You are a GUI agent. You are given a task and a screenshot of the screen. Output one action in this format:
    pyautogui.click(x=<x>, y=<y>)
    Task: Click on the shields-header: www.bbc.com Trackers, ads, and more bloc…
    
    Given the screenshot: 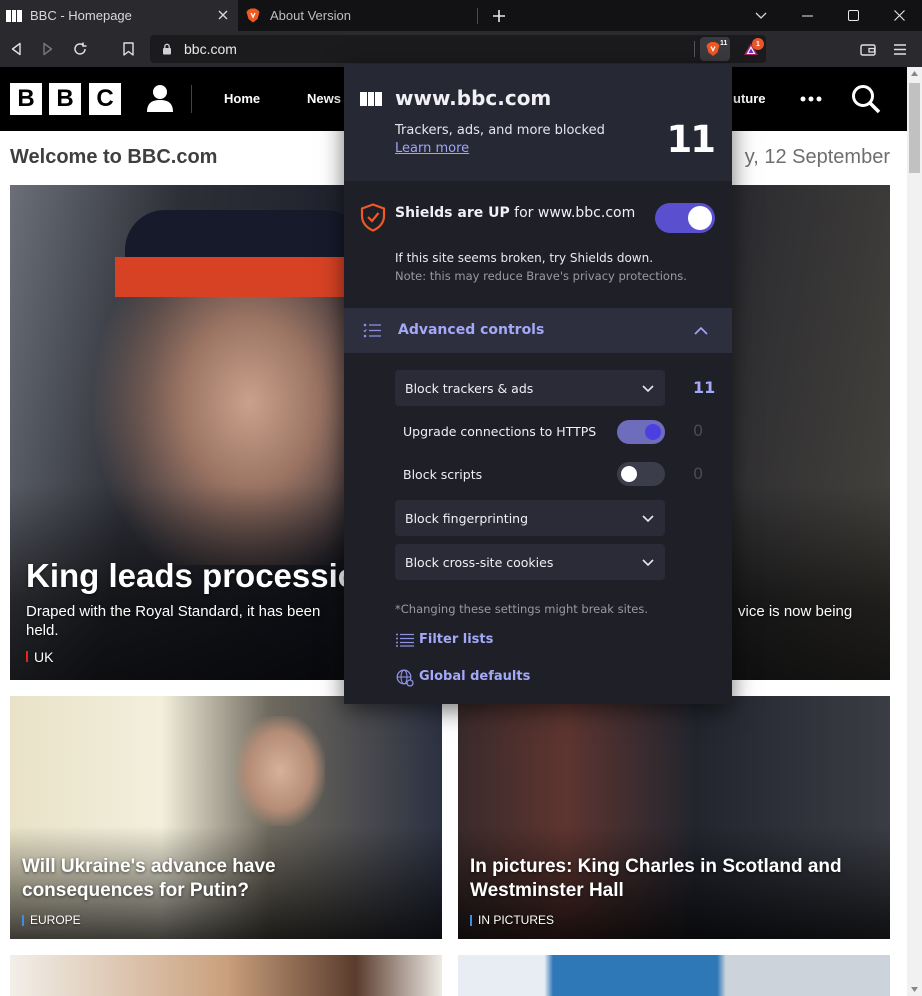 What is the action you would take?
    pyautogui.click(x=538, y=122)
    